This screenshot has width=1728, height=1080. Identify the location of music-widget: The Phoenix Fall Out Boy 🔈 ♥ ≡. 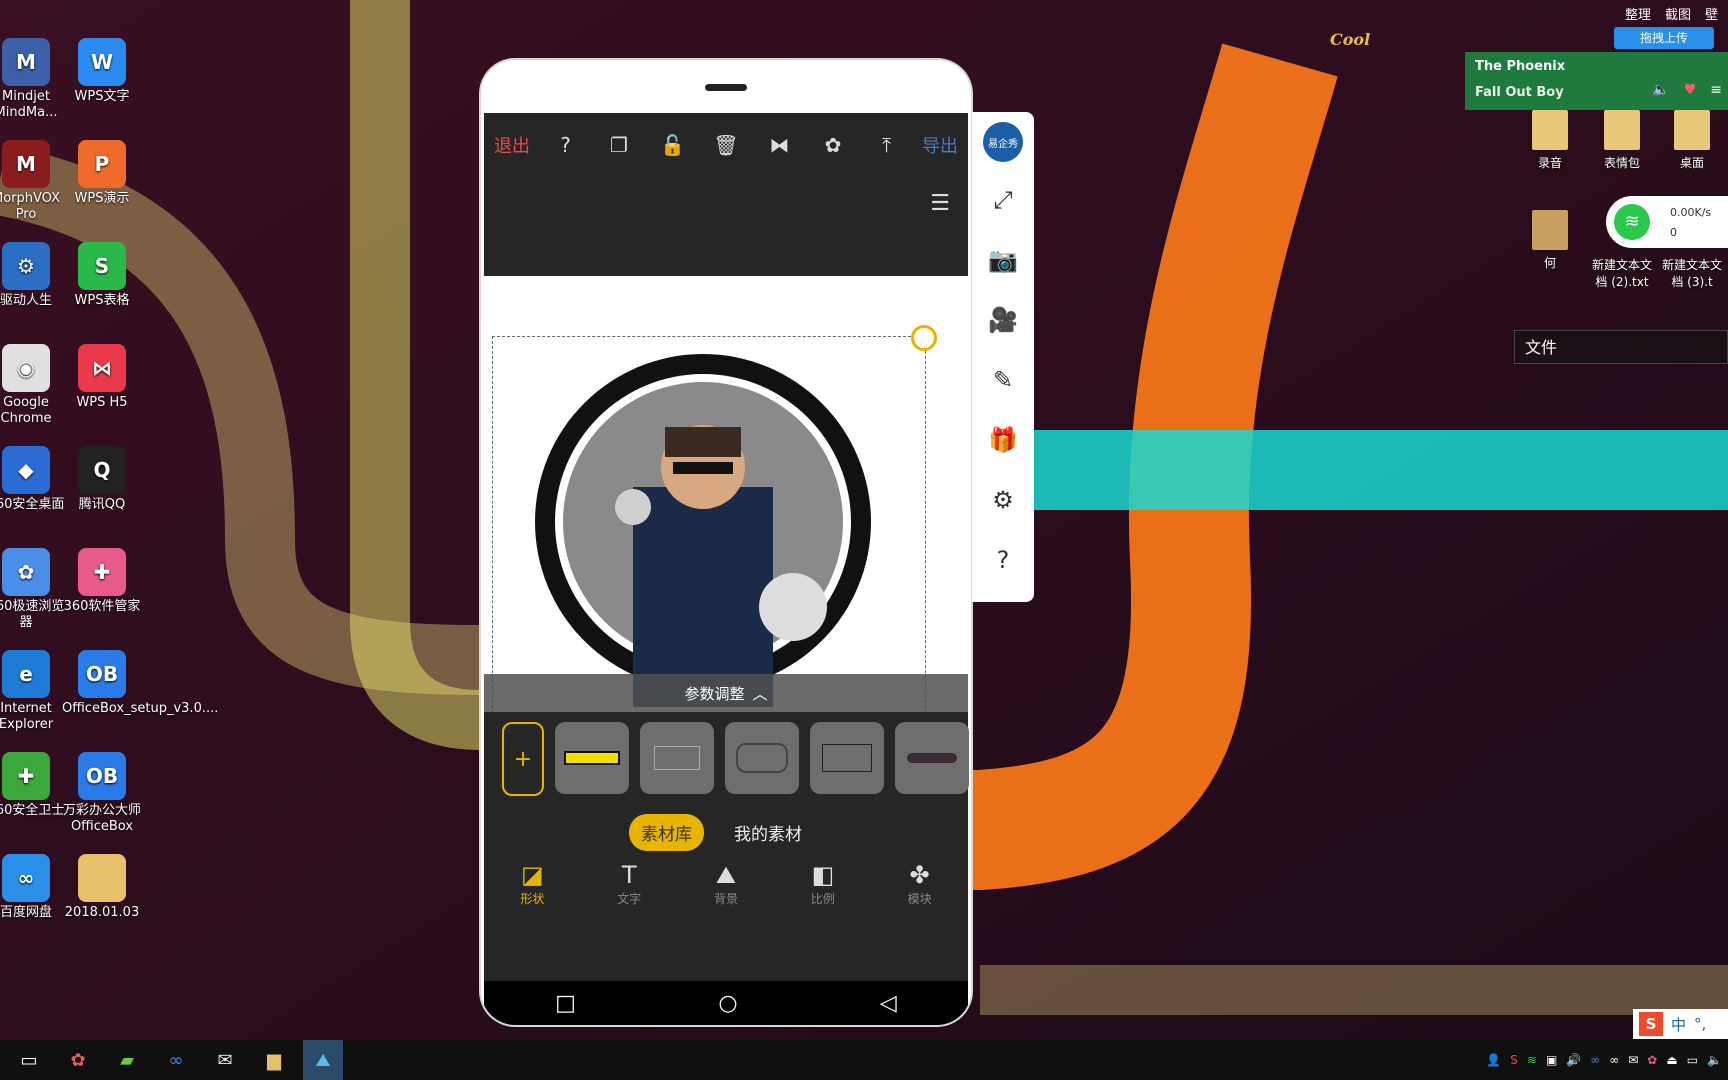
(1596, 81).